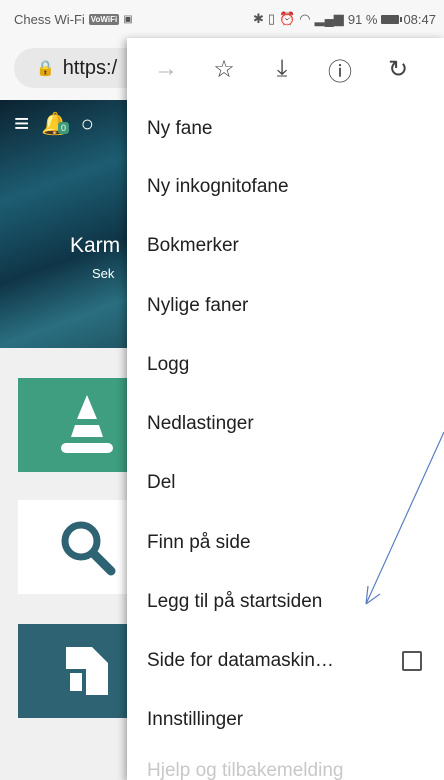 This screenshot has height=780, width=444. I want to click on menu-item-new-tab: Ny fane, so click(285, 129).